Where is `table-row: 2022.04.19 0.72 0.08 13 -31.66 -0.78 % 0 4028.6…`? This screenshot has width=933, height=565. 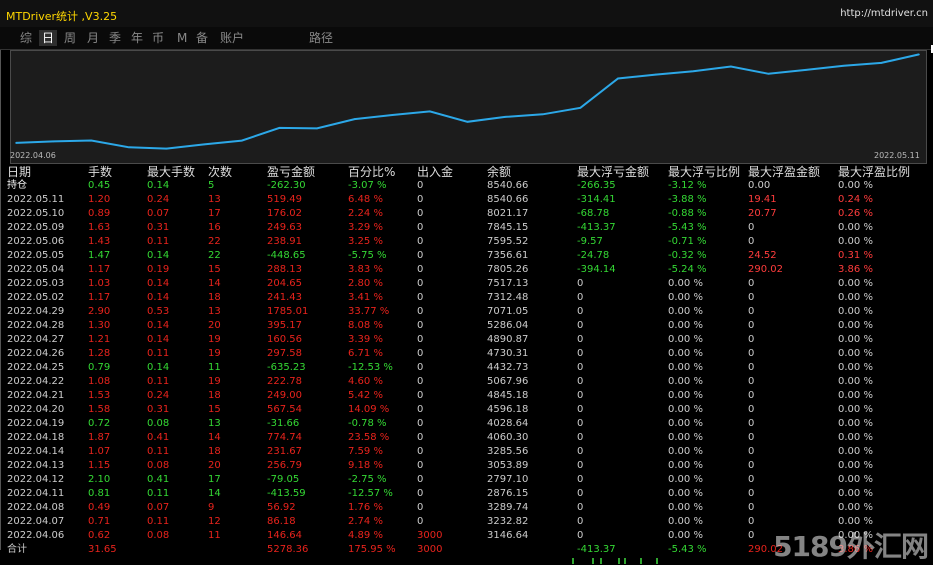
table-row: 2022.04.19 0.72 0.08 13 -31.66 -0.78 % 0 4028.6… is located at coordinates (469, 424).